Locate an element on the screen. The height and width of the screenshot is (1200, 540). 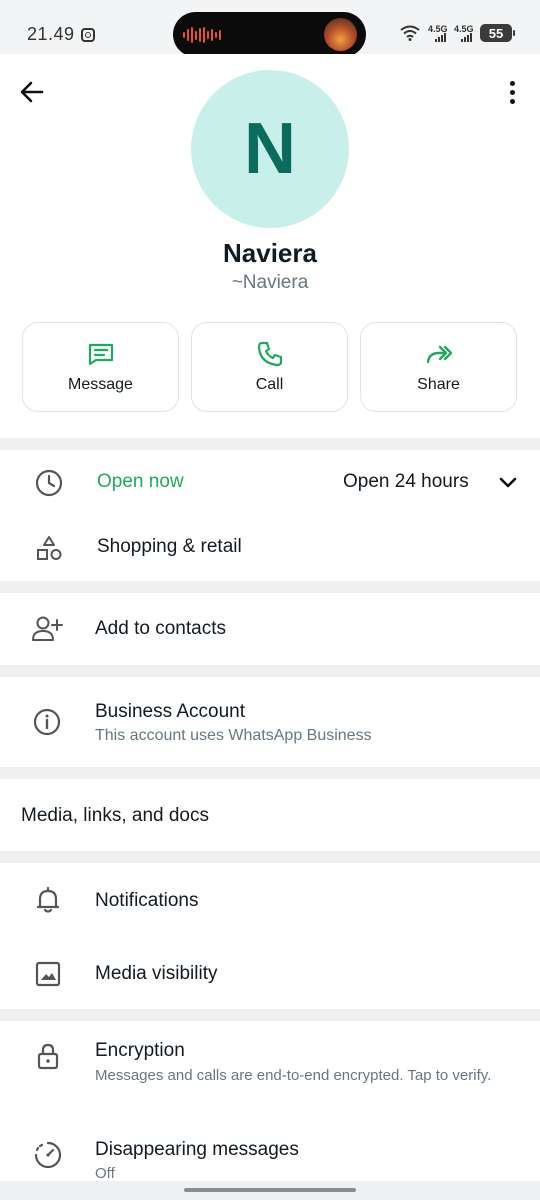
category-row: Shopping & retail is located at coordinates (270, 546).